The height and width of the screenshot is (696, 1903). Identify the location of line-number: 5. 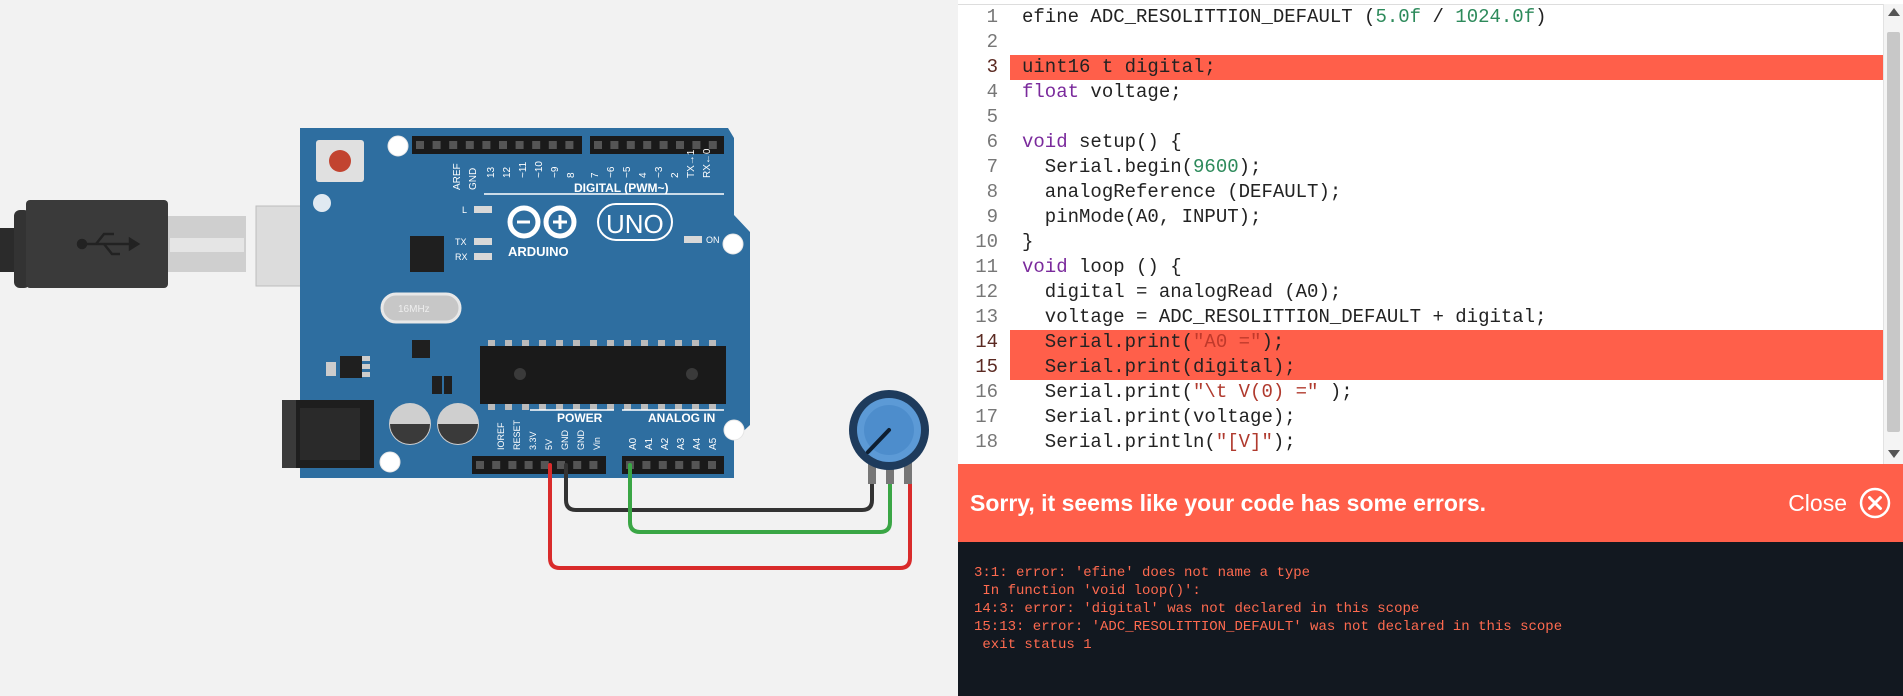
(992, 117).